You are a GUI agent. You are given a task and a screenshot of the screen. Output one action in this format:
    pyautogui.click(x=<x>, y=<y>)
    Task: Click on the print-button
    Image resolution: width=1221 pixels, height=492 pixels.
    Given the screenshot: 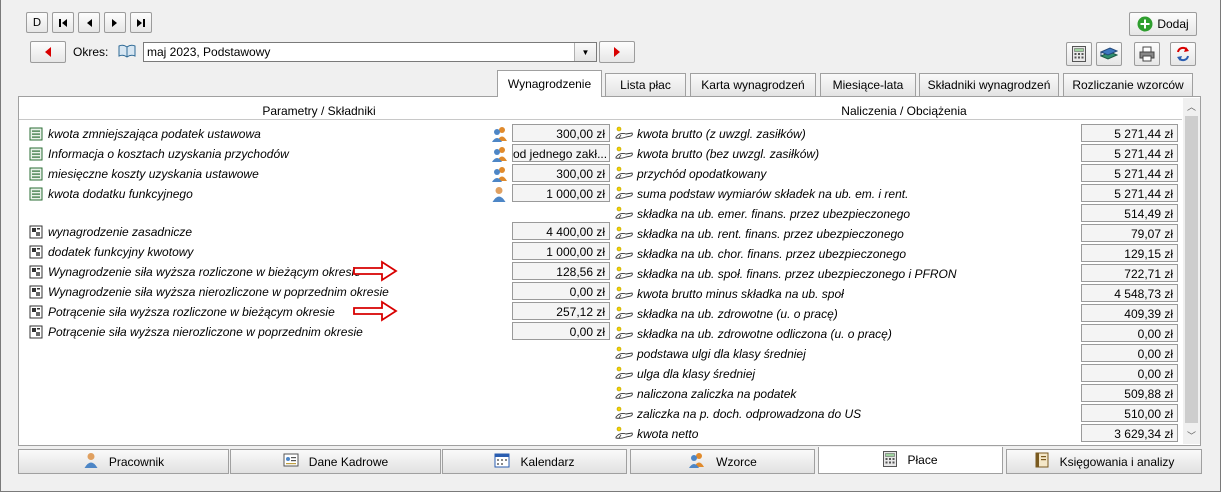 What is the action you would take?
    pyautogui.click(x=1147, y=54)
    